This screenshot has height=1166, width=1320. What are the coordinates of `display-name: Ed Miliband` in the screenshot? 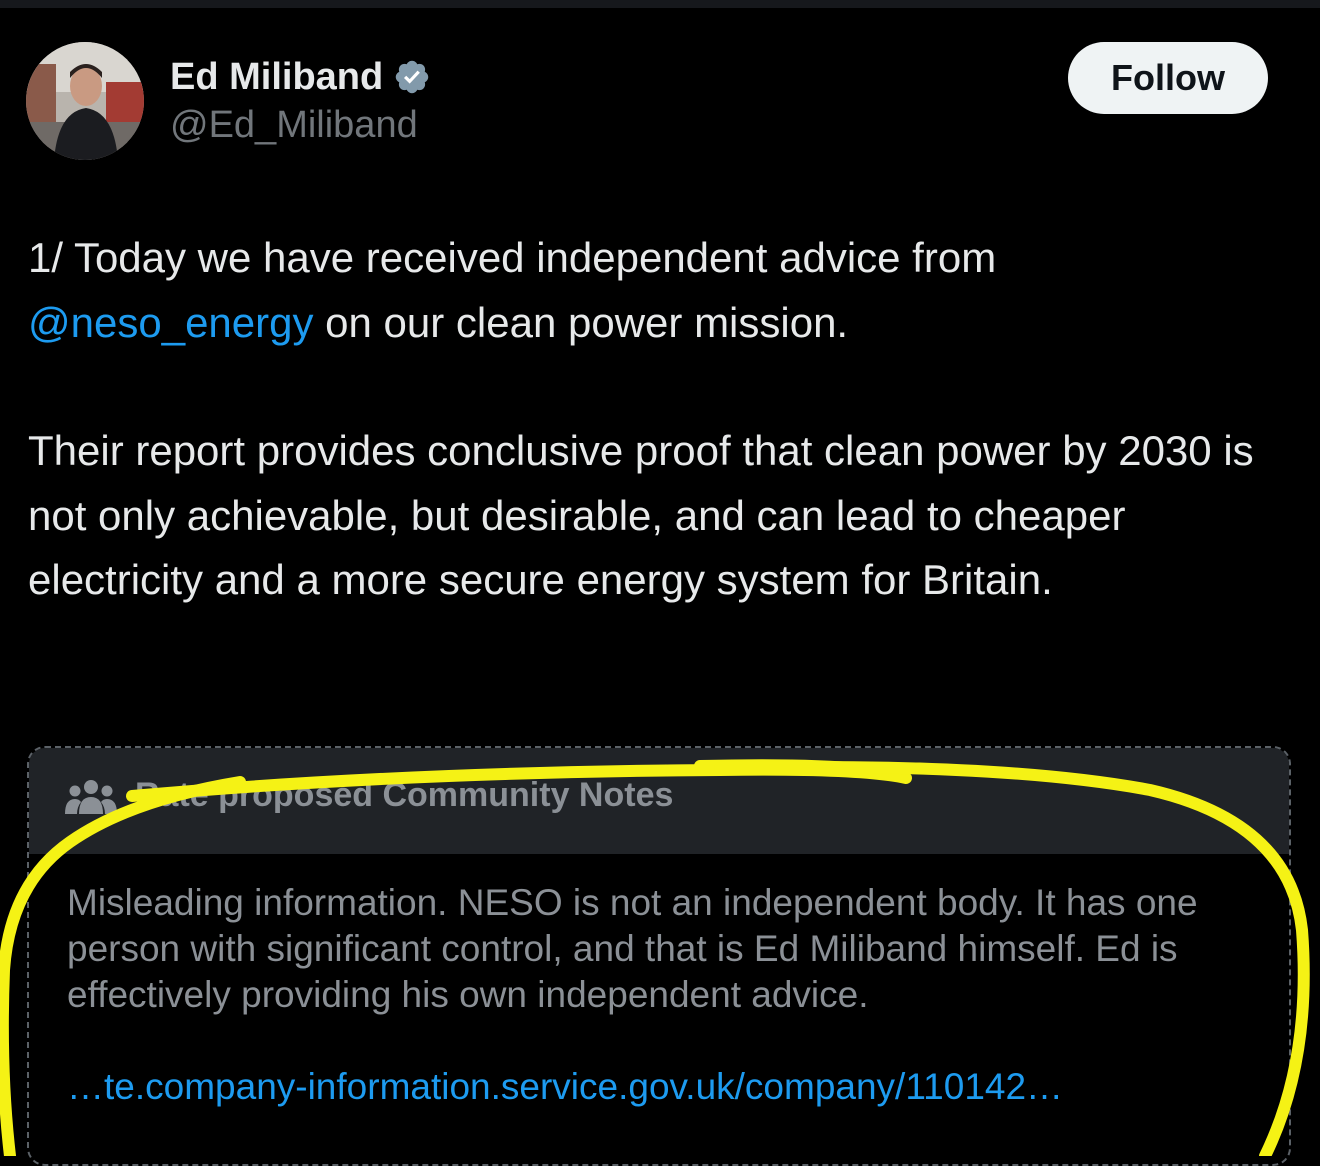 It's located at (276, 77).